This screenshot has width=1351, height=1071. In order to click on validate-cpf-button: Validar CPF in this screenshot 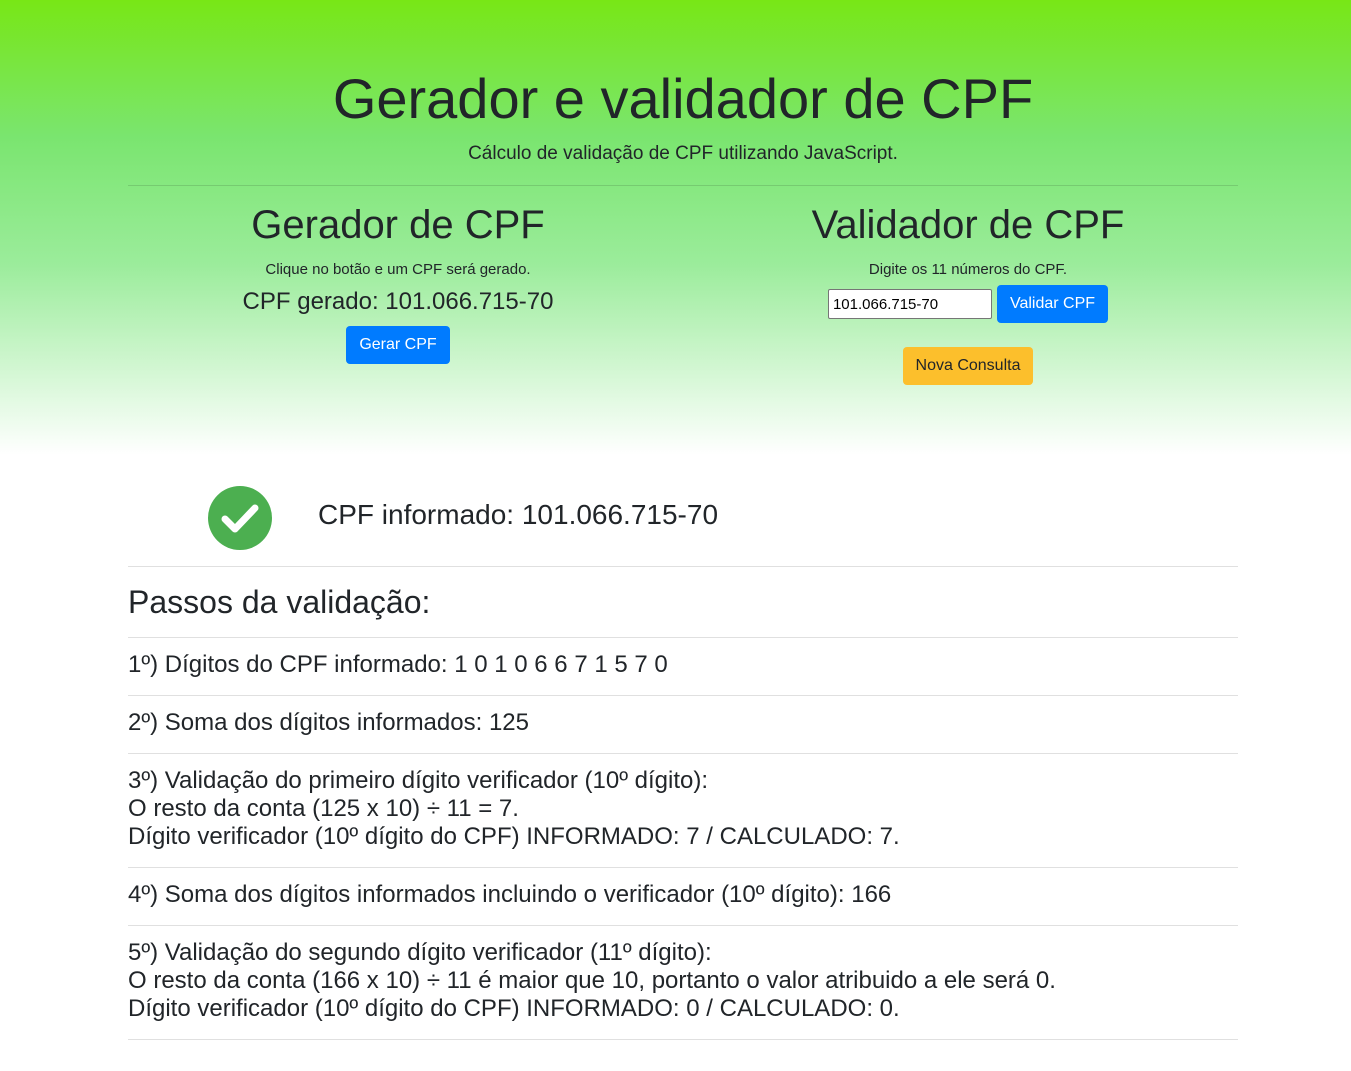, I will do `click(1052, 304)`.